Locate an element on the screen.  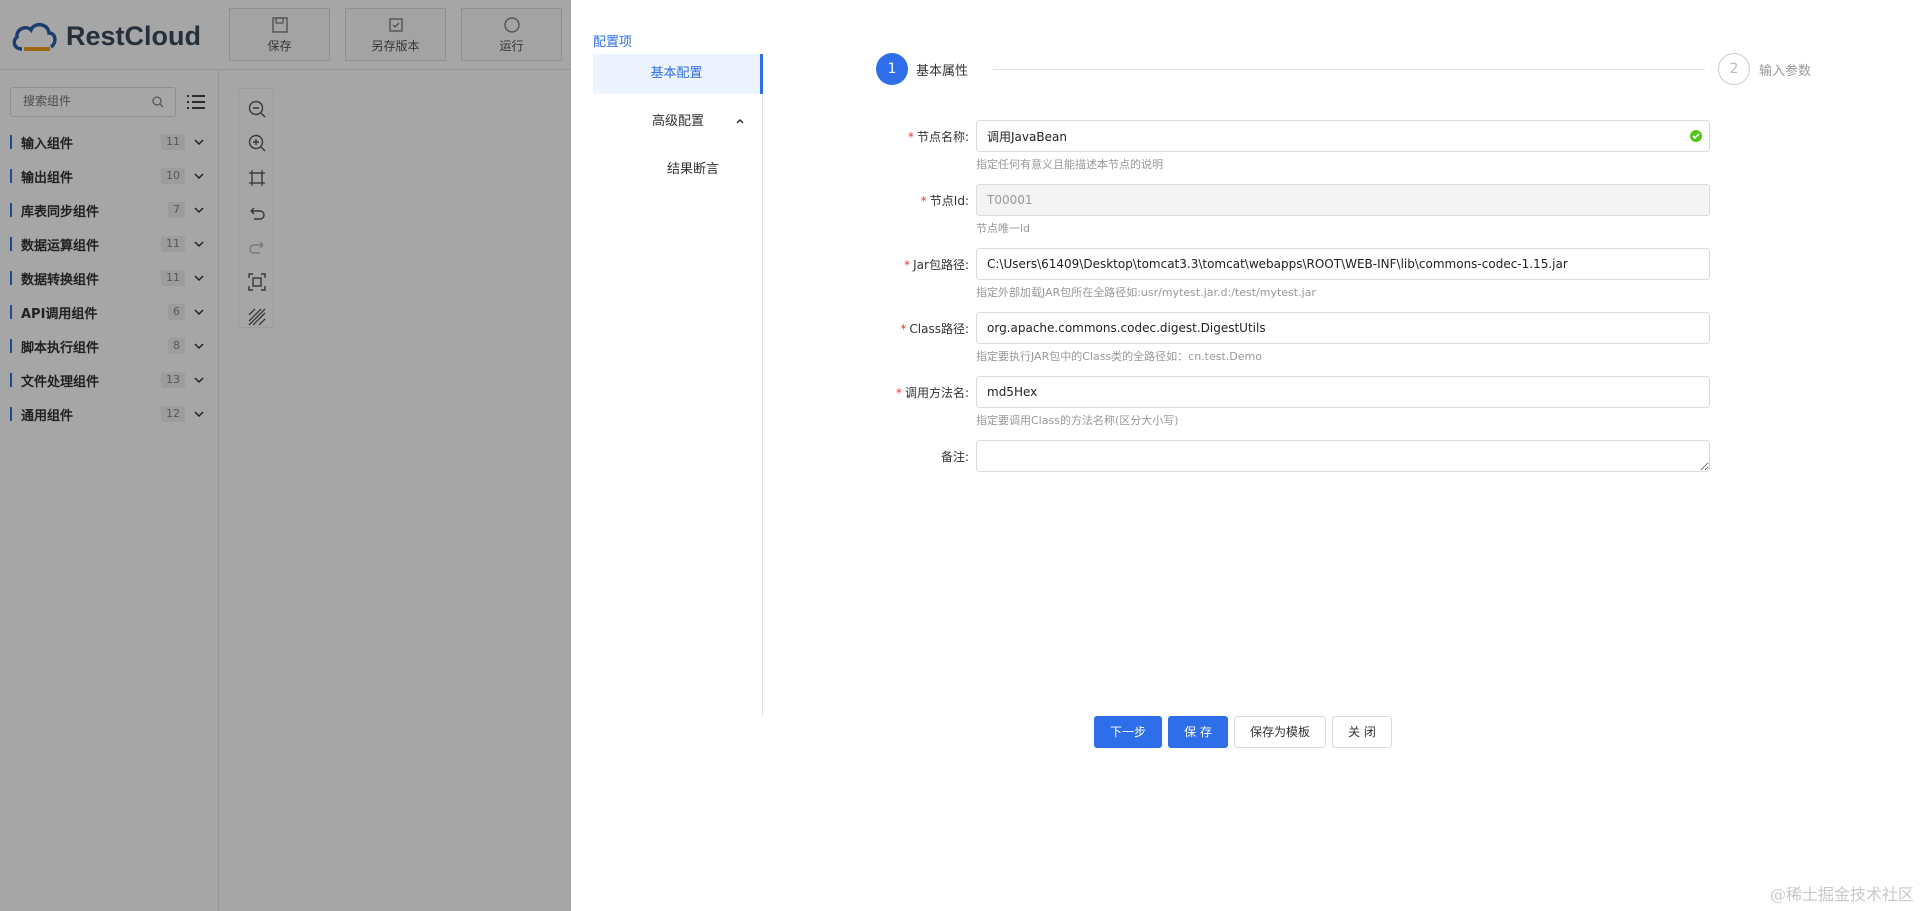
nav-advanced-label: 高级配置 is located at coordinates (677, 121).